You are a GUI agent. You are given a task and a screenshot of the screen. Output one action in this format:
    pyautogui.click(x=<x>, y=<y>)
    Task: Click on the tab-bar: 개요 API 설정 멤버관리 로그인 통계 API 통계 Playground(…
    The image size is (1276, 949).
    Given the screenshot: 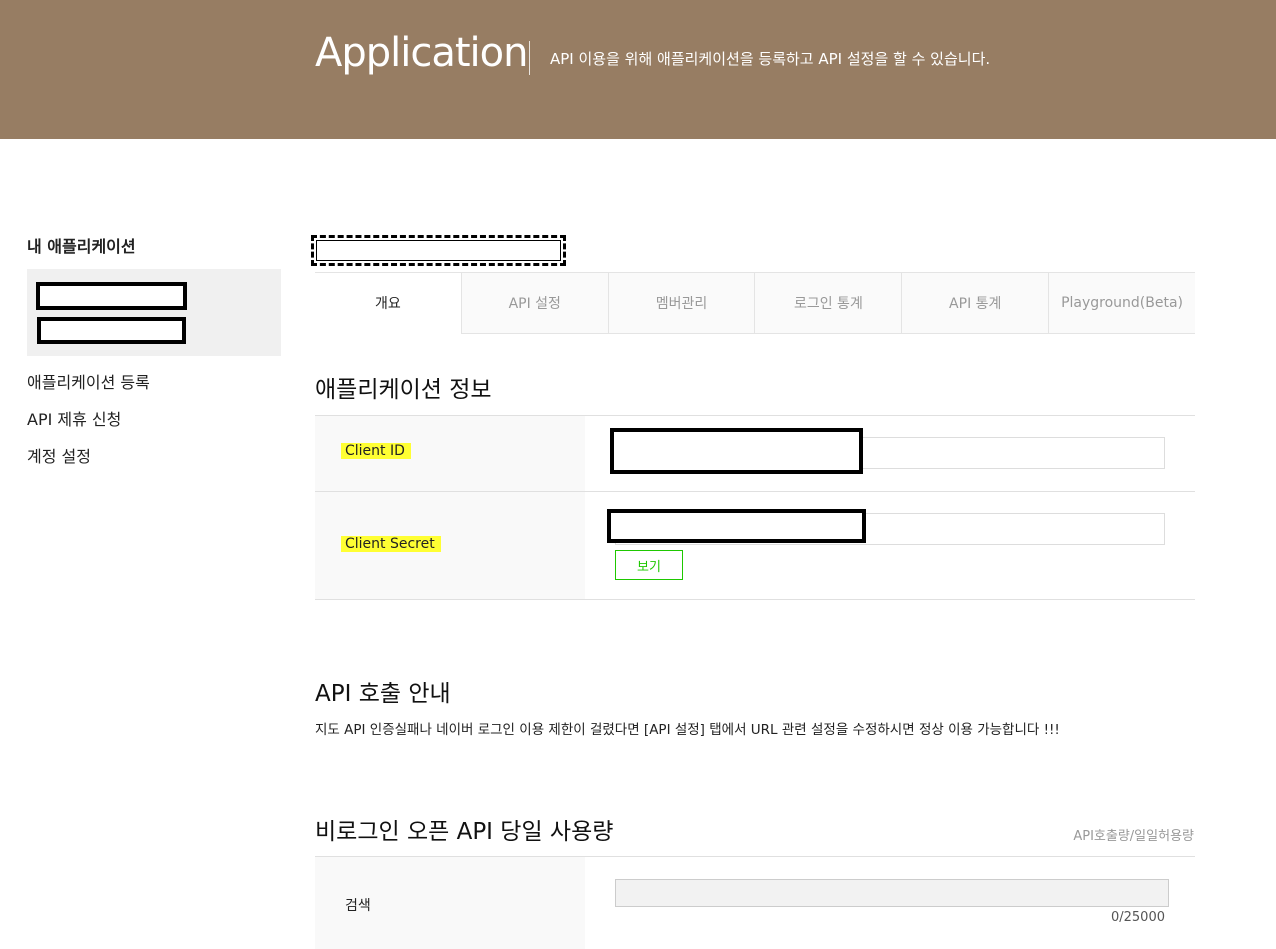 What is the action you would take?
    pyautogui.click(x=755, y=303)
    